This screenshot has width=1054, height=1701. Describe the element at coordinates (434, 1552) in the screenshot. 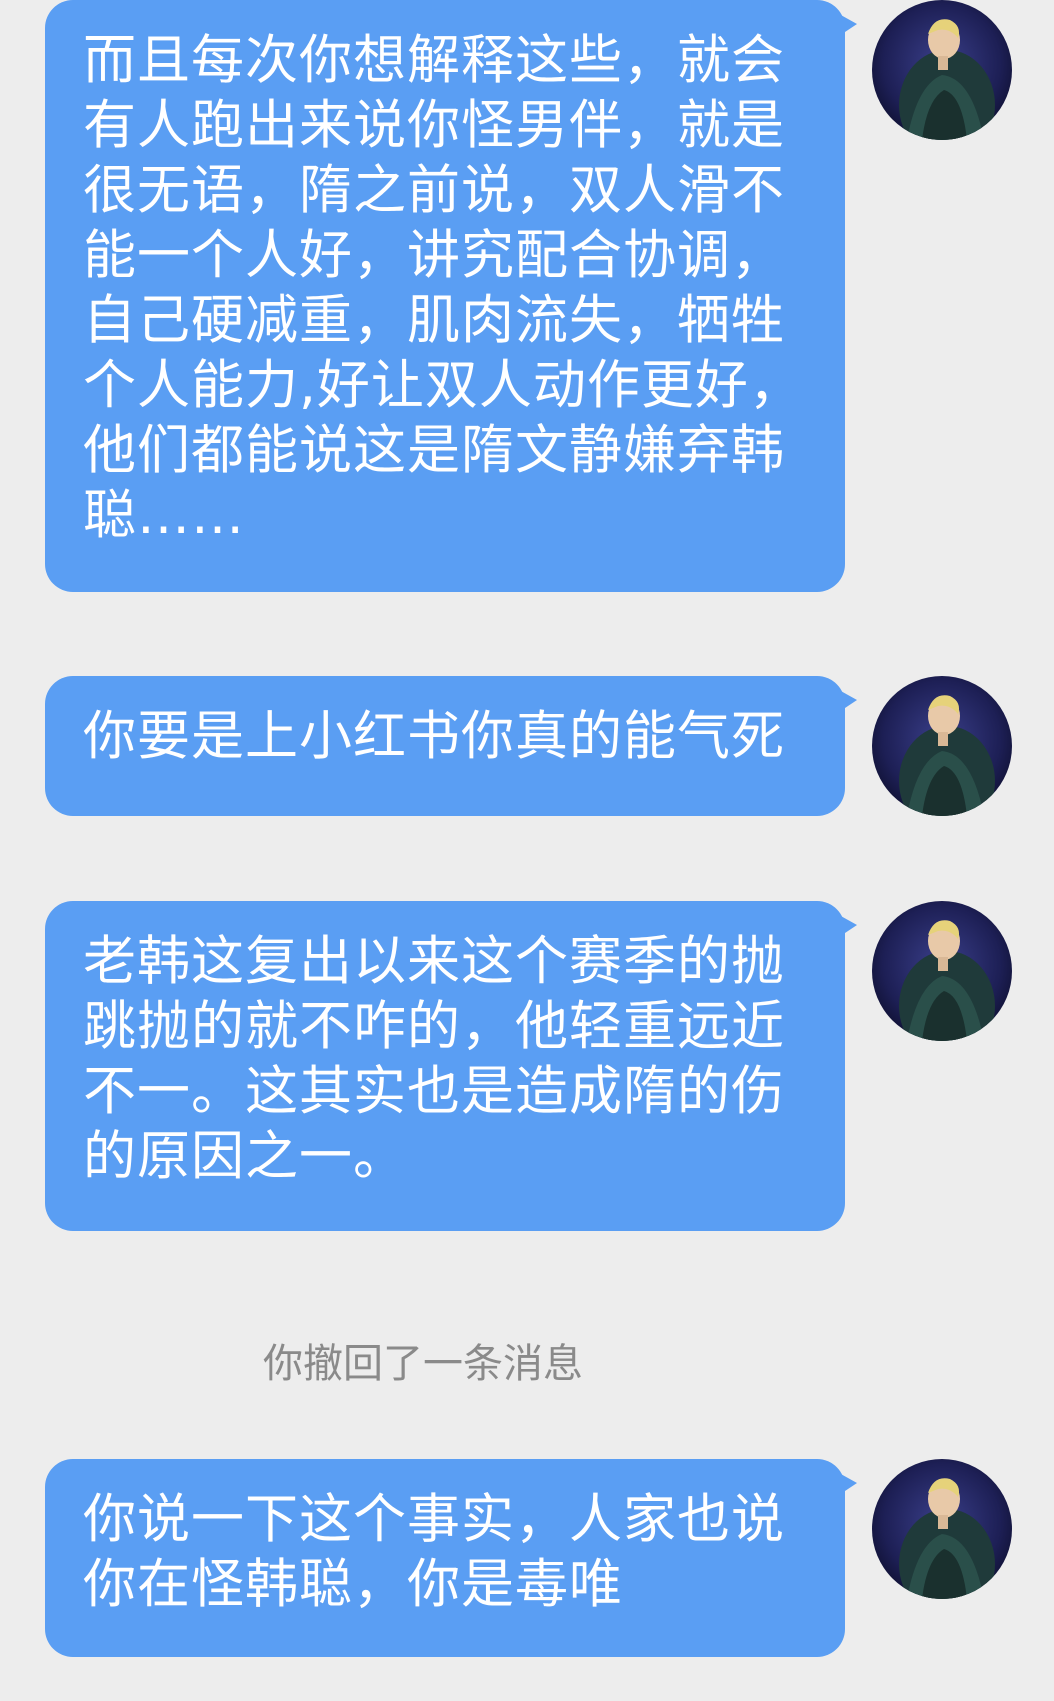

I see `message-text: 你说一下这个事实，人家也说你在怪韩聪，你是毒唯` at that location.